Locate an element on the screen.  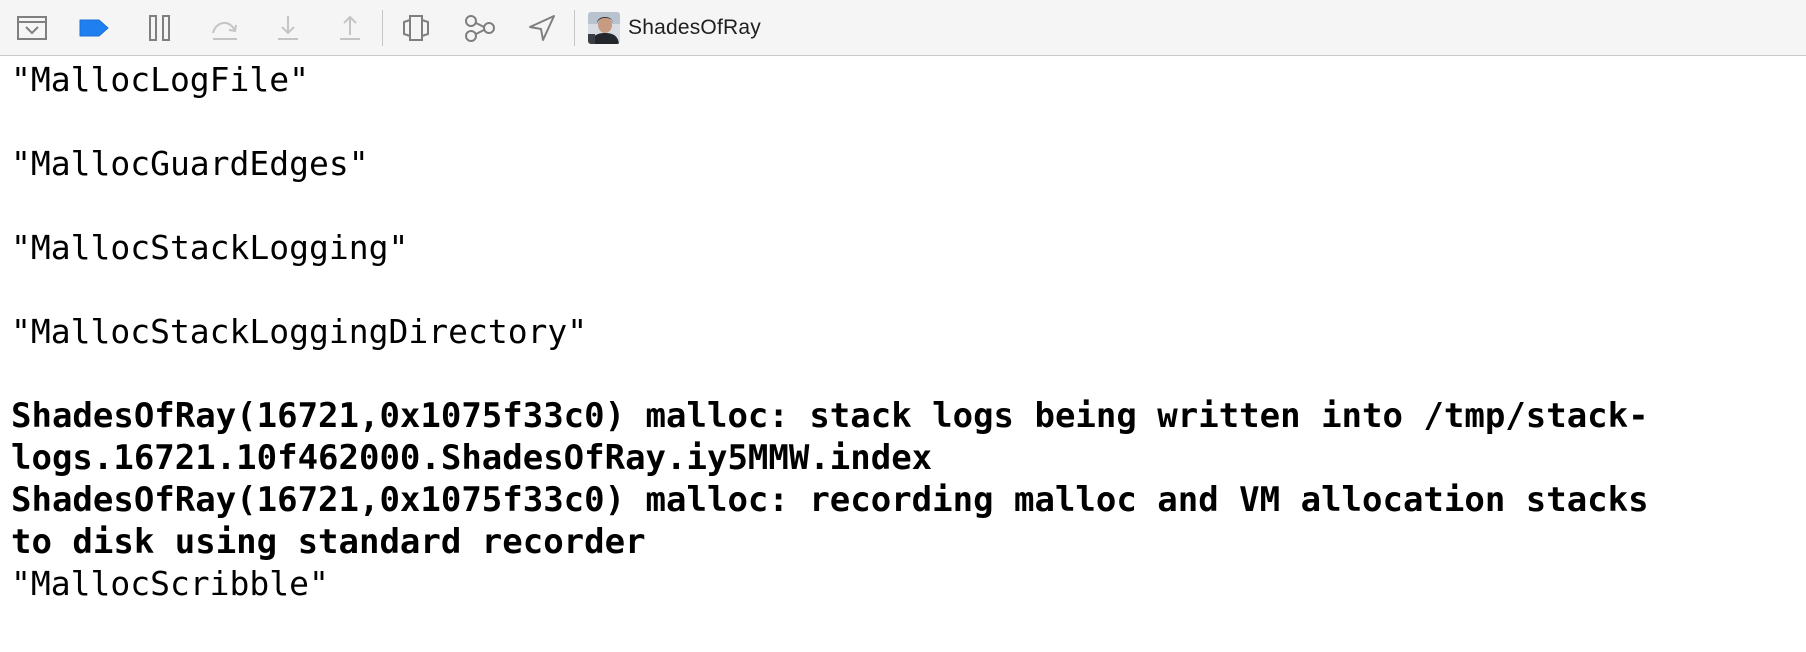
process-name: ShadesOfRay is located at coordinates (694, 27).